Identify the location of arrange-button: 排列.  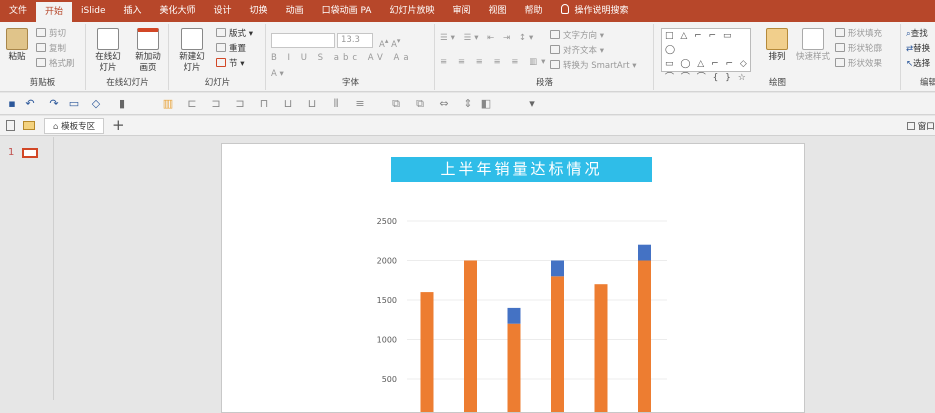
(777, 45).